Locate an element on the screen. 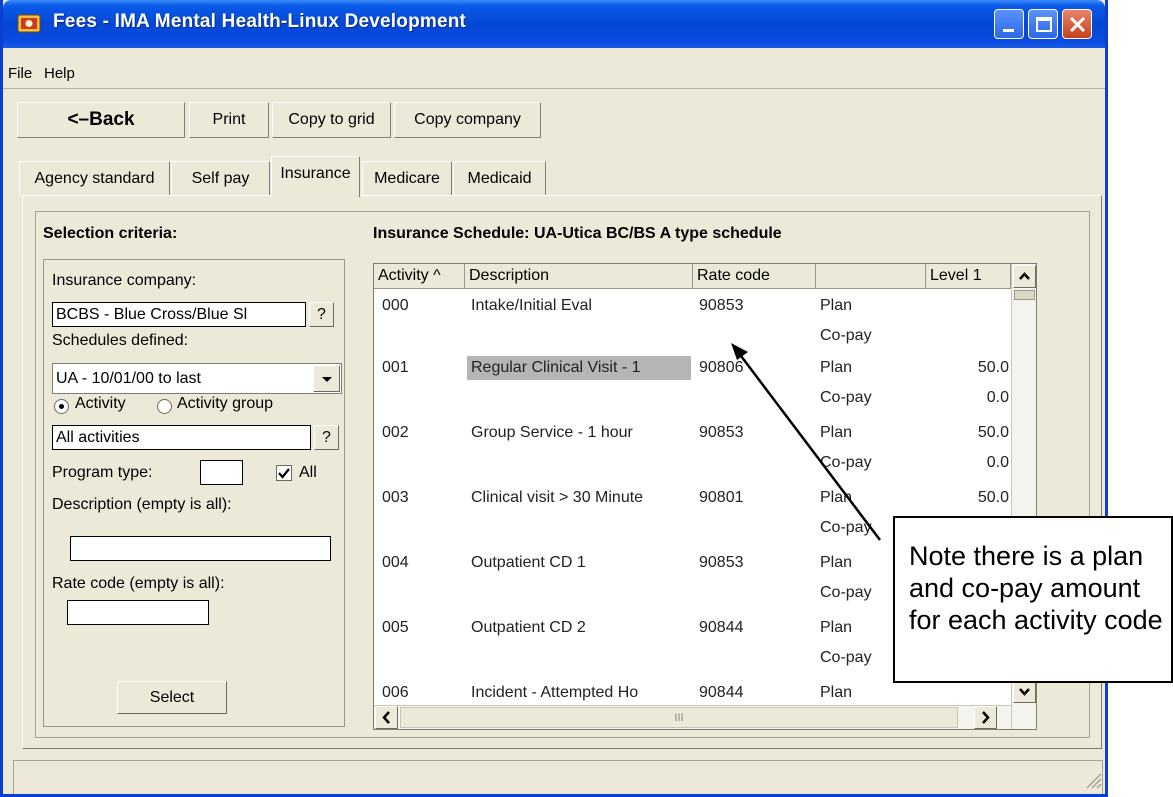 Image resolution: width=1173 pixels, height=797 pixels. column-header-description: Description is located at coordinates (579, 276).